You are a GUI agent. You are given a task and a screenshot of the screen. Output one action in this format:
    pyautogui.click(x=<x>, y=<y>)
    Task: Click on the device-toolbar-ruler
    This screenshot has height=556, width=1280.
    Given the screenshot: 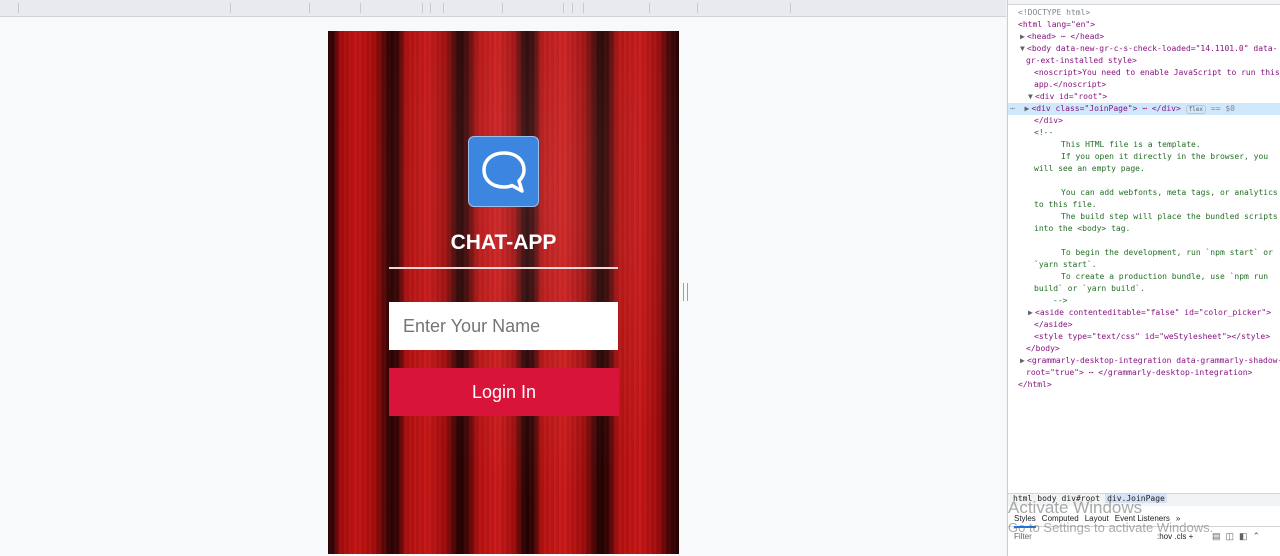 What is the action you would take?
    pyautogui.click(x=503, y=8)
    